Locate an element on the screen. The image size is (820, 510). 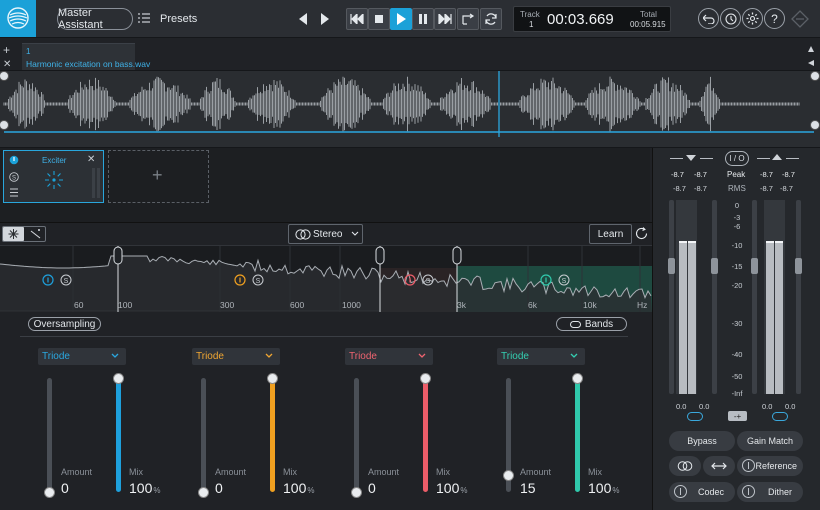
presets-label: Presets is located at coordinates (178, 19).